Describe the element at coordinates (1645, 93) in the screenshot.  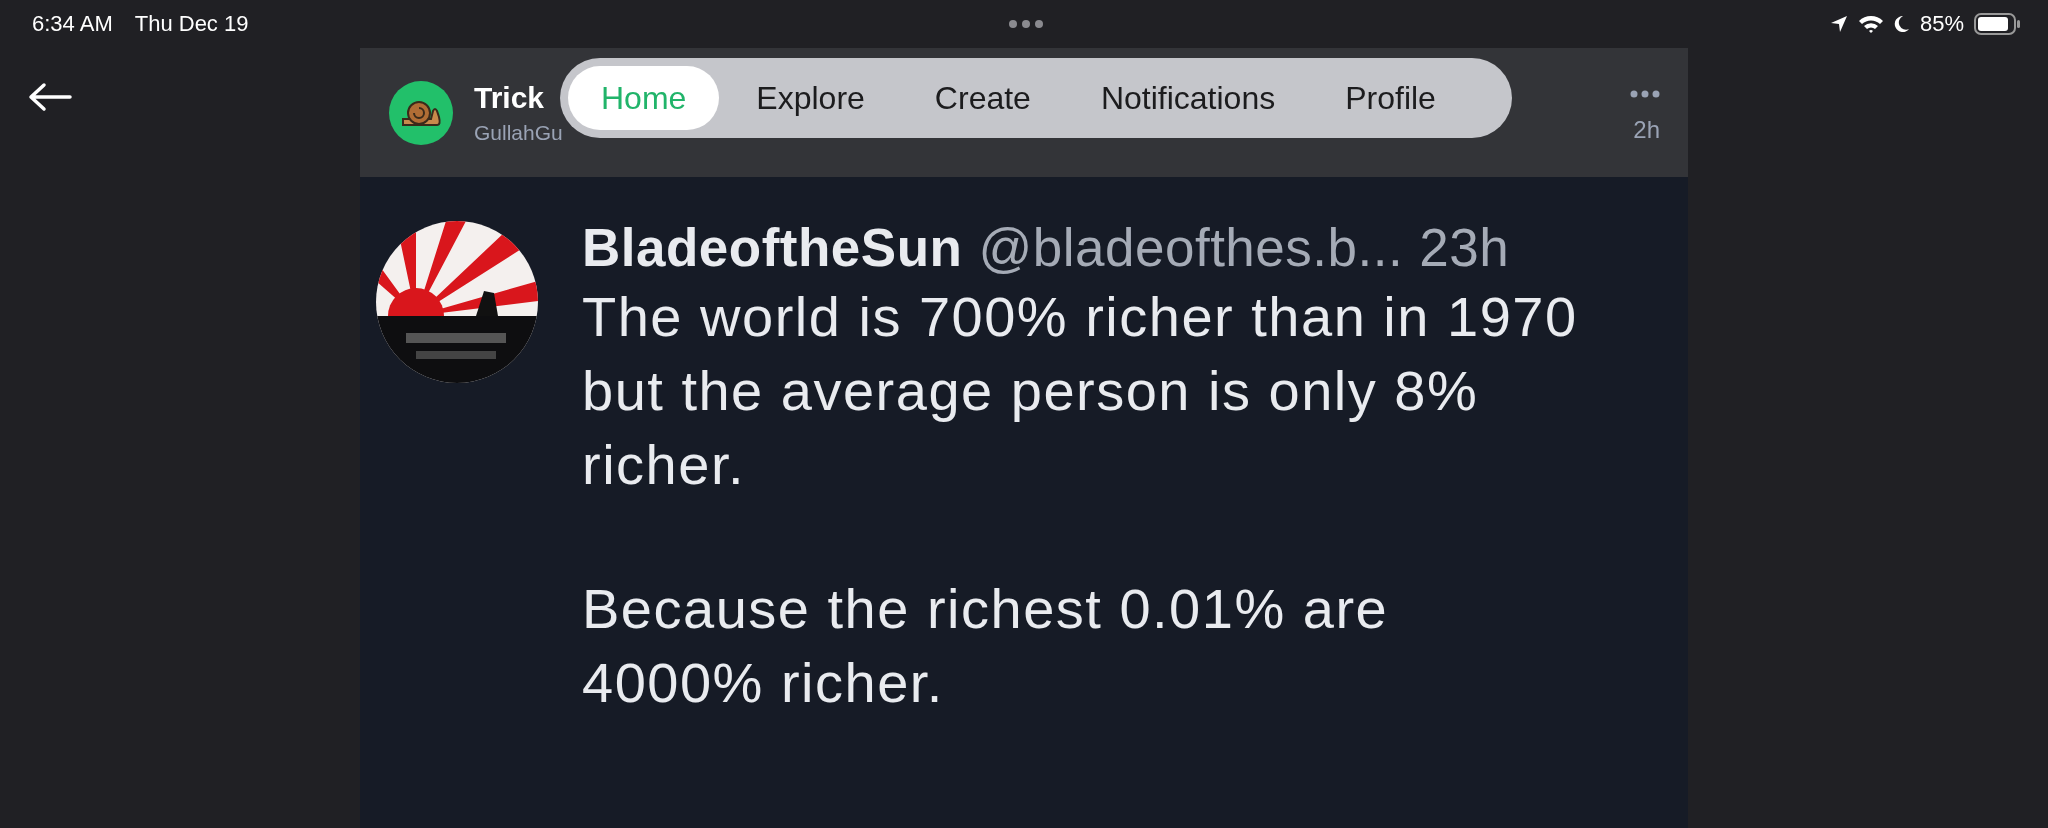
I see `more-options-icon` at that location.